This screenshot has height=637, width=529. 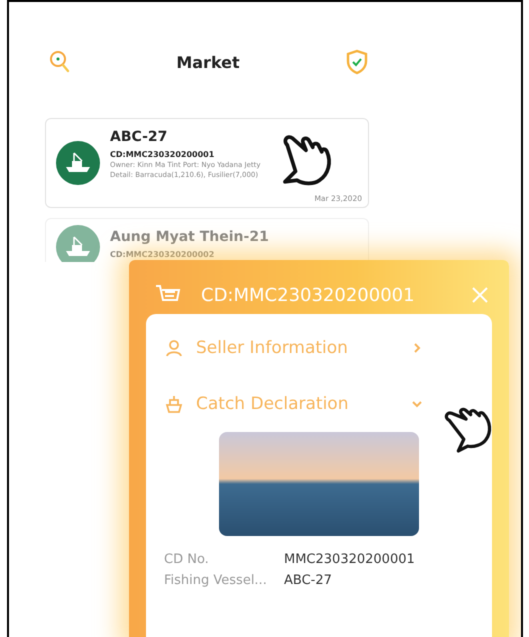 I want to click on close-icon, so click(x=480, y=295).